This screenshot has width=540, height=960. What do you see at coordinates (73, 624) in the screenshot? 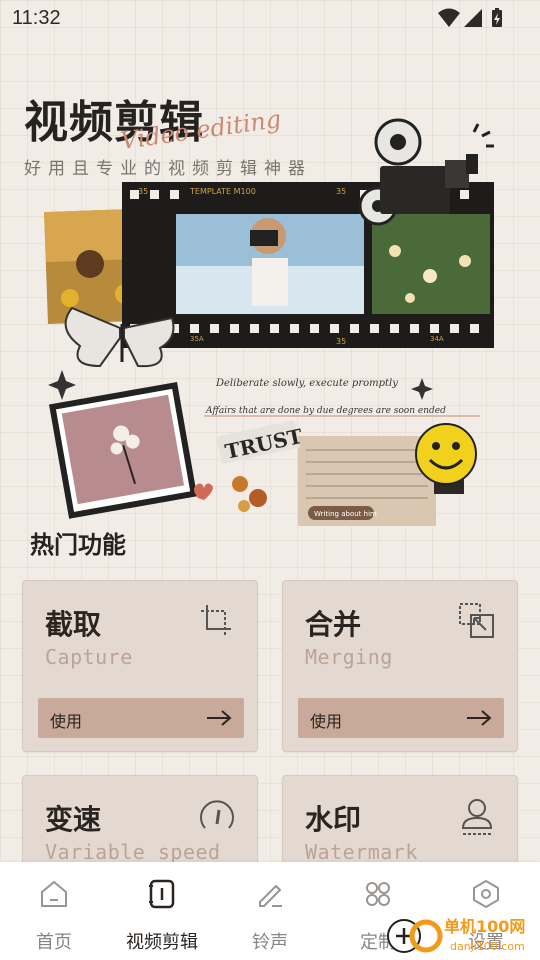
I see `card-title: 截取` at bounding box center [73, 624].